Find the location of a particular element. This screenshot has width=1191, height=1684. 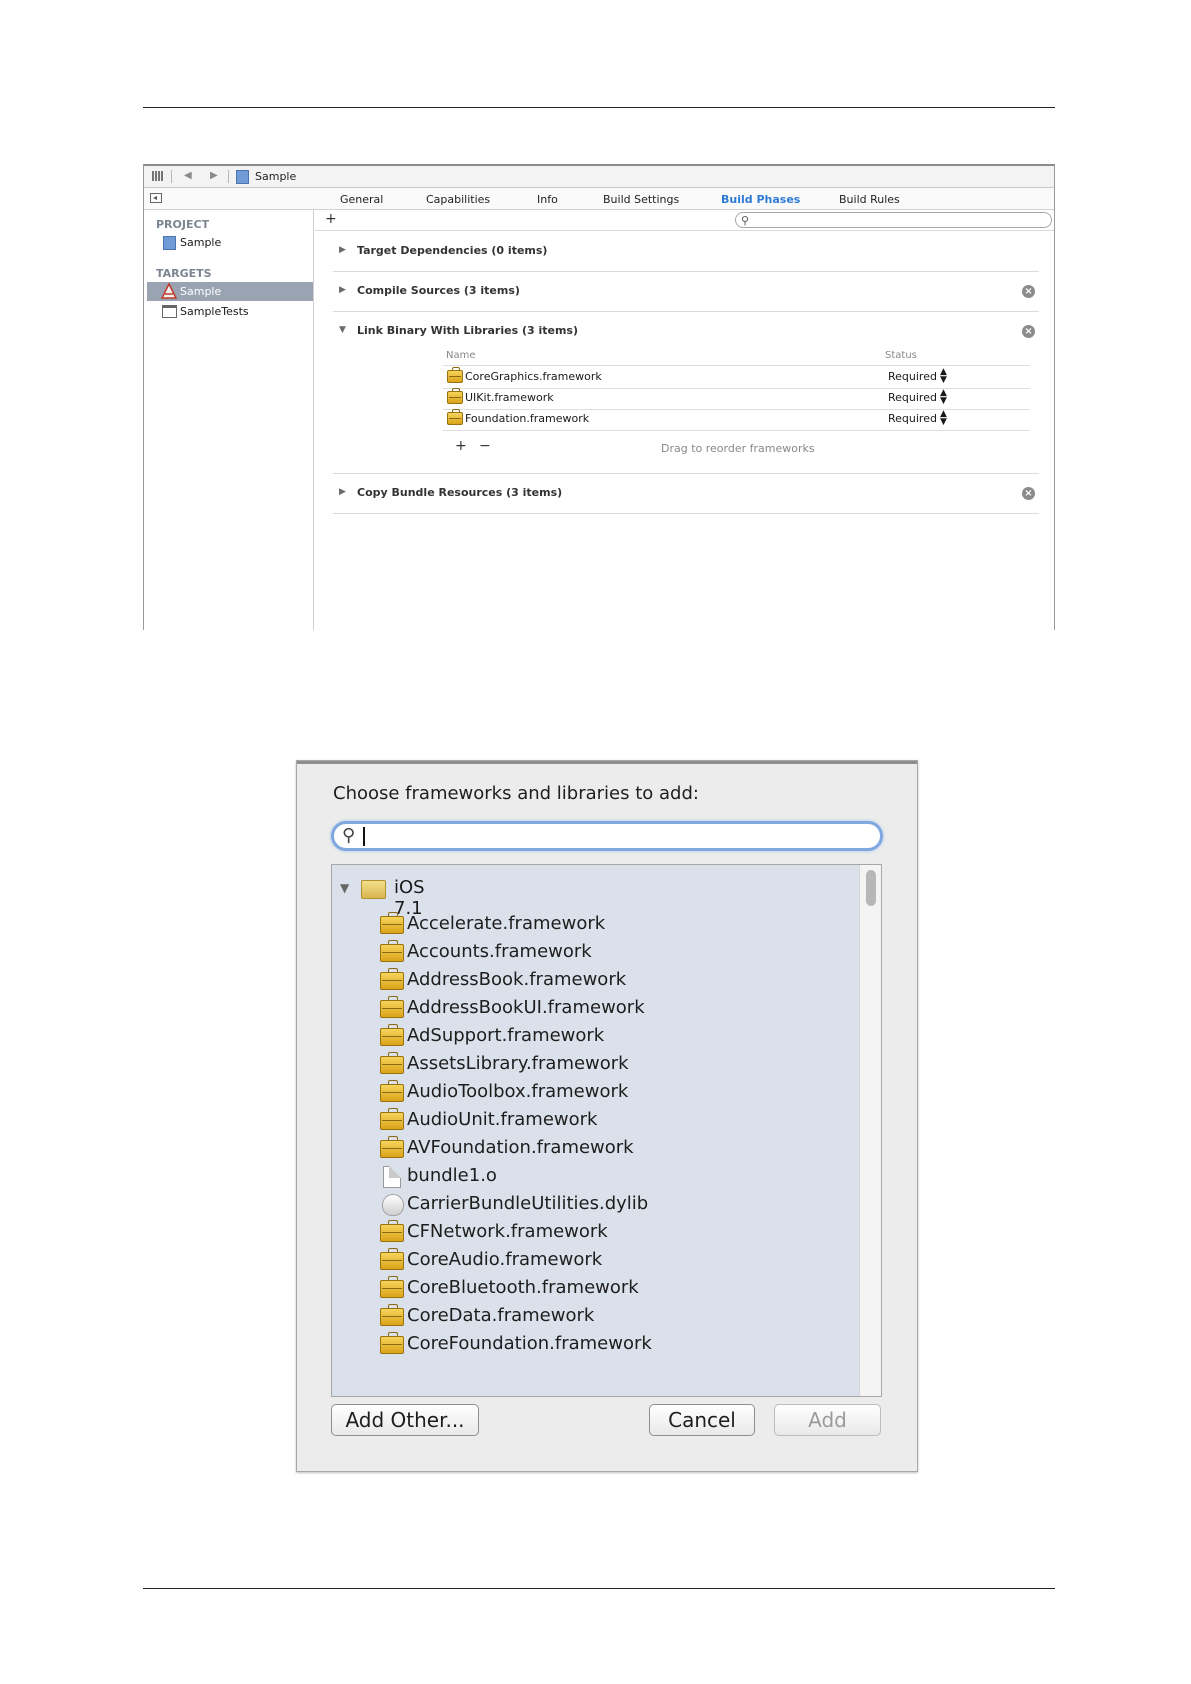

list-item-label: CoreBluetooth.framework is located at coordinates (523, 1287).